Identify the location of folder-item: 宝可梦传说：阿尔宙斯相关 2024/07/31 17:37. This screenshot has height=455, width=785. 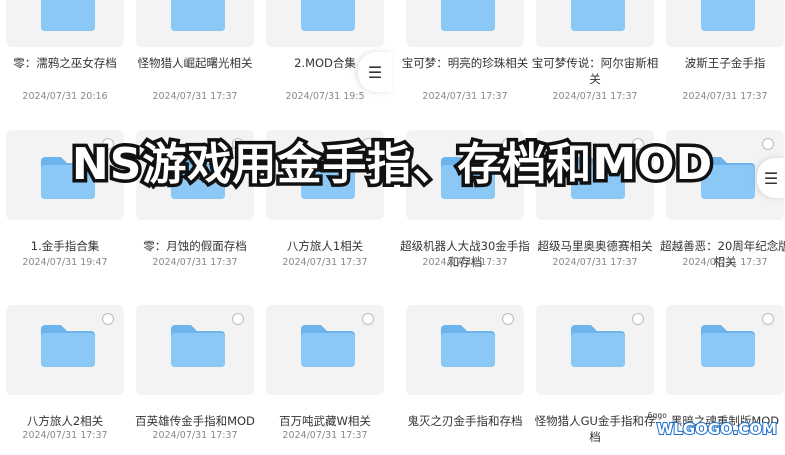
(595, 72).